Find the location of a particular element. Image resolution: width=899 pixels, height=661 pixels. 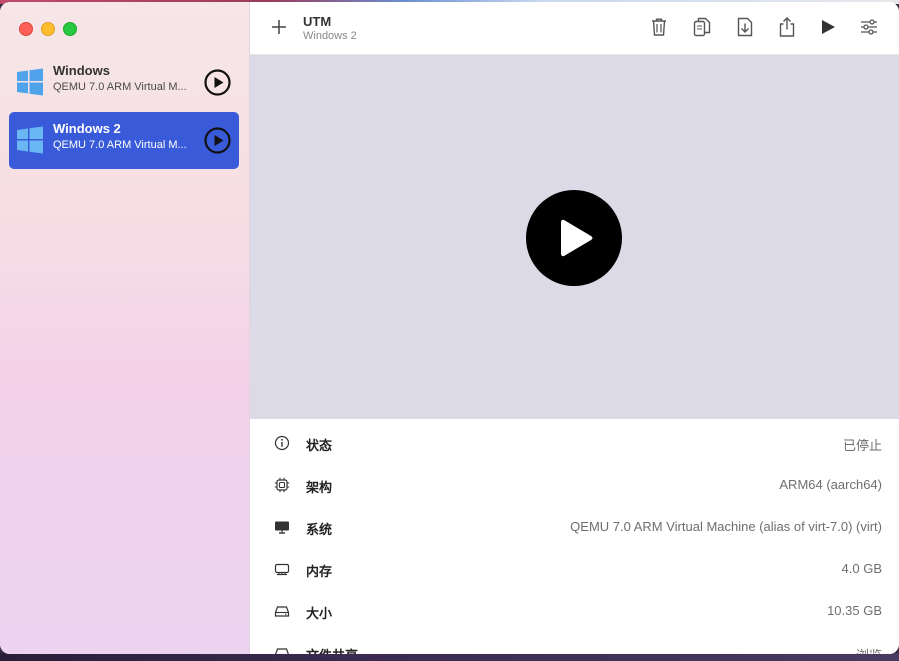

detail-row-memory: 内存 4.0 GB is located at coordinates (574, 569).